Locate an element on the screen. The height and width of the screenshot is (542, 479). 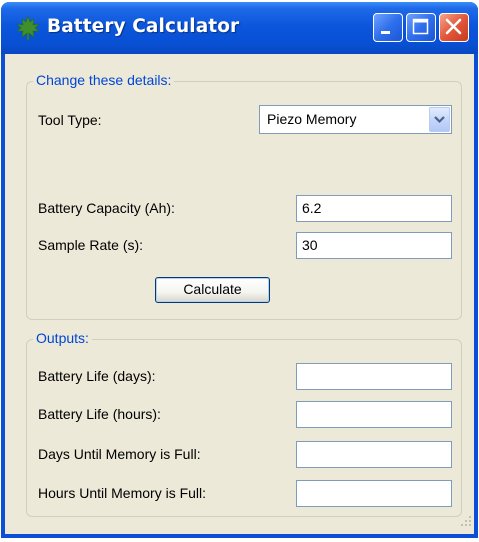
minimize-icon is located at coordinates (385, 32).